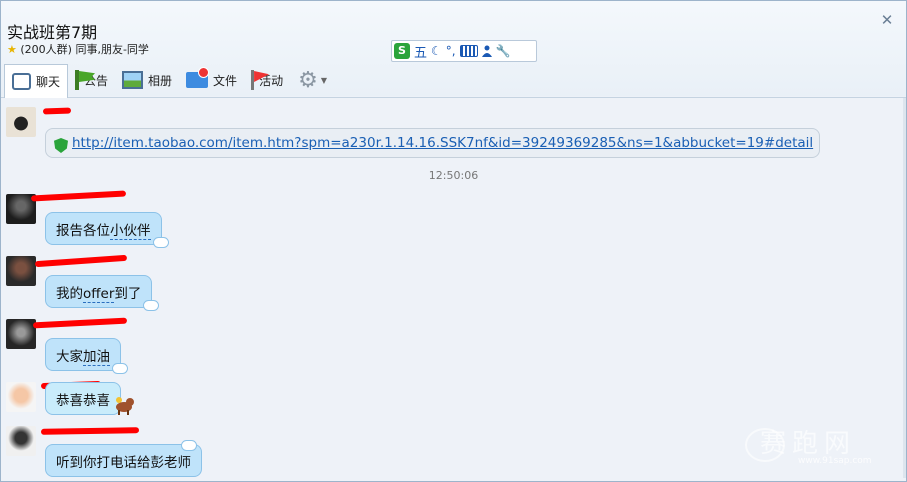 Image resolution: width=907 pixels, height=482 pixels. I want to click on punctuation-toggle: °,, so click(451, 51).